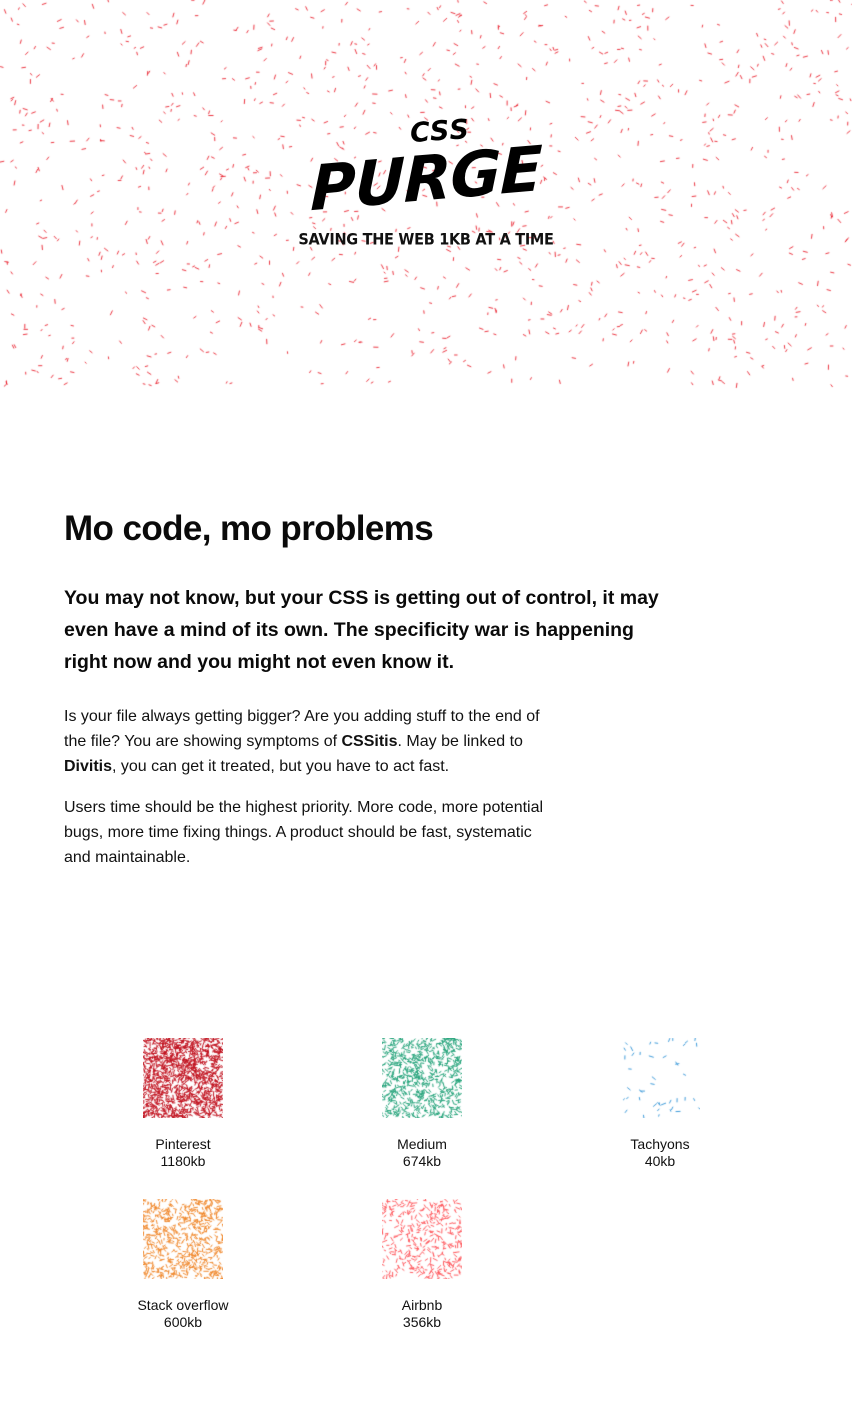 The width and height of the screenshot is (852, 1420). What do you see at coordinates (249, 528) in the screenshot?
I see `page-heading: Mo code, mo problems` at bounding box center [249, 528].